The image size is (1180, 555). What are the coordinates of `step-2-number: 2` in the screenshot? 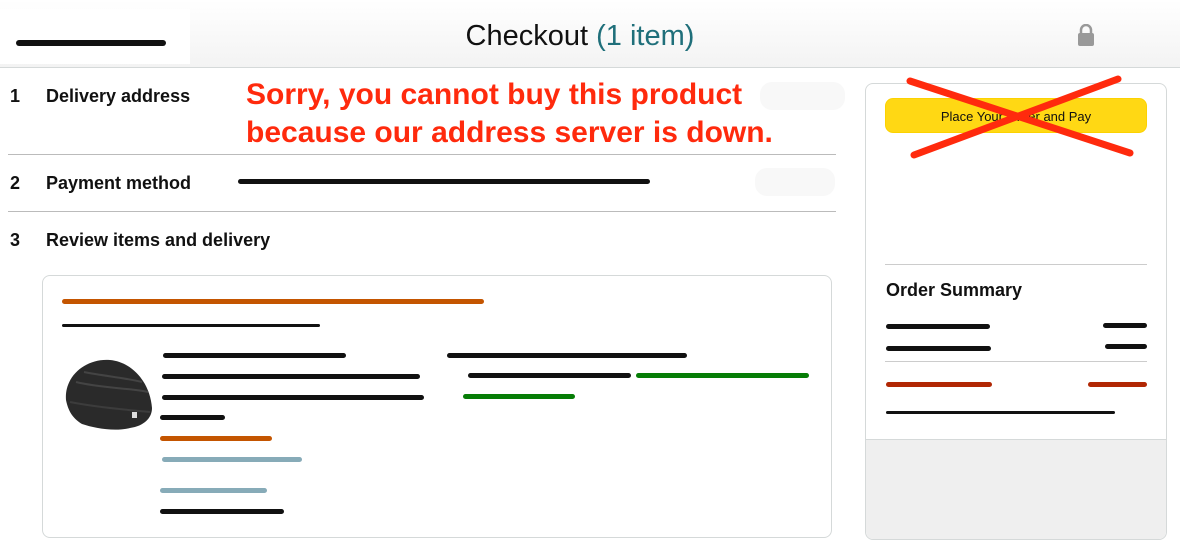 It's located at (15, 183).